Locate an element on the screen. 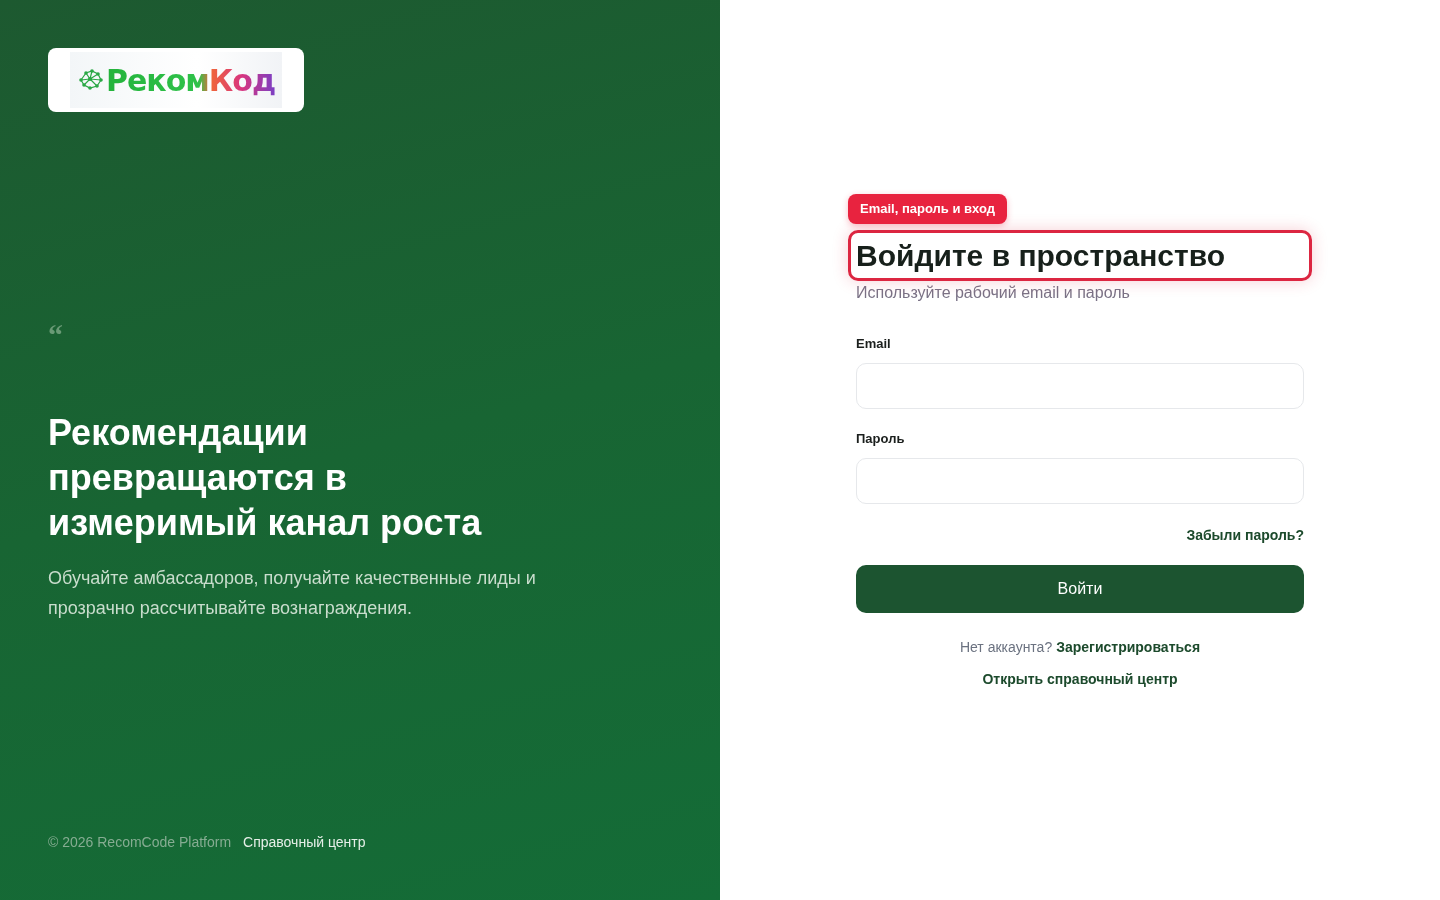 The height and width of the screenshot is (900, 1440). headline: Рекомендации превращаются в измеримый канал роста is located at coordinates (265, 477).